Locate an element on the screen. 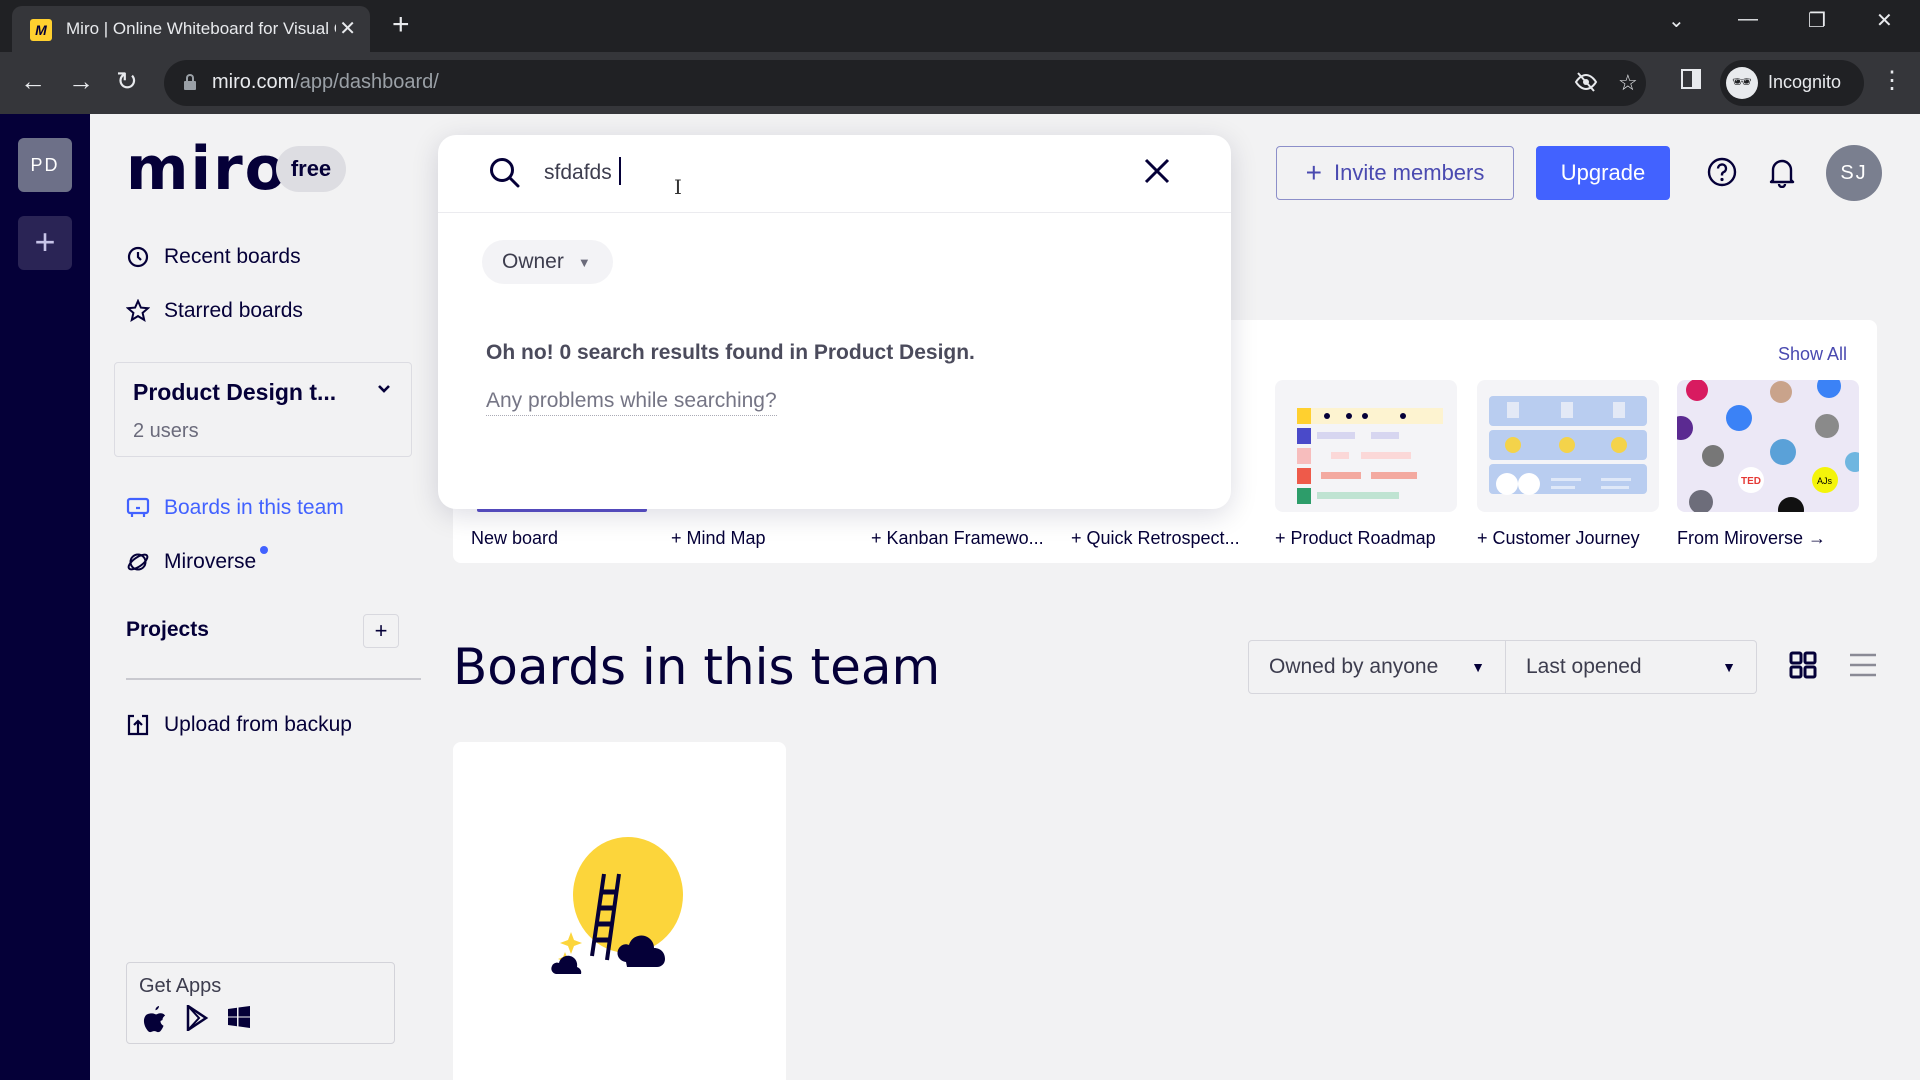  sidebar-divider is located at coordinates (273, 679).